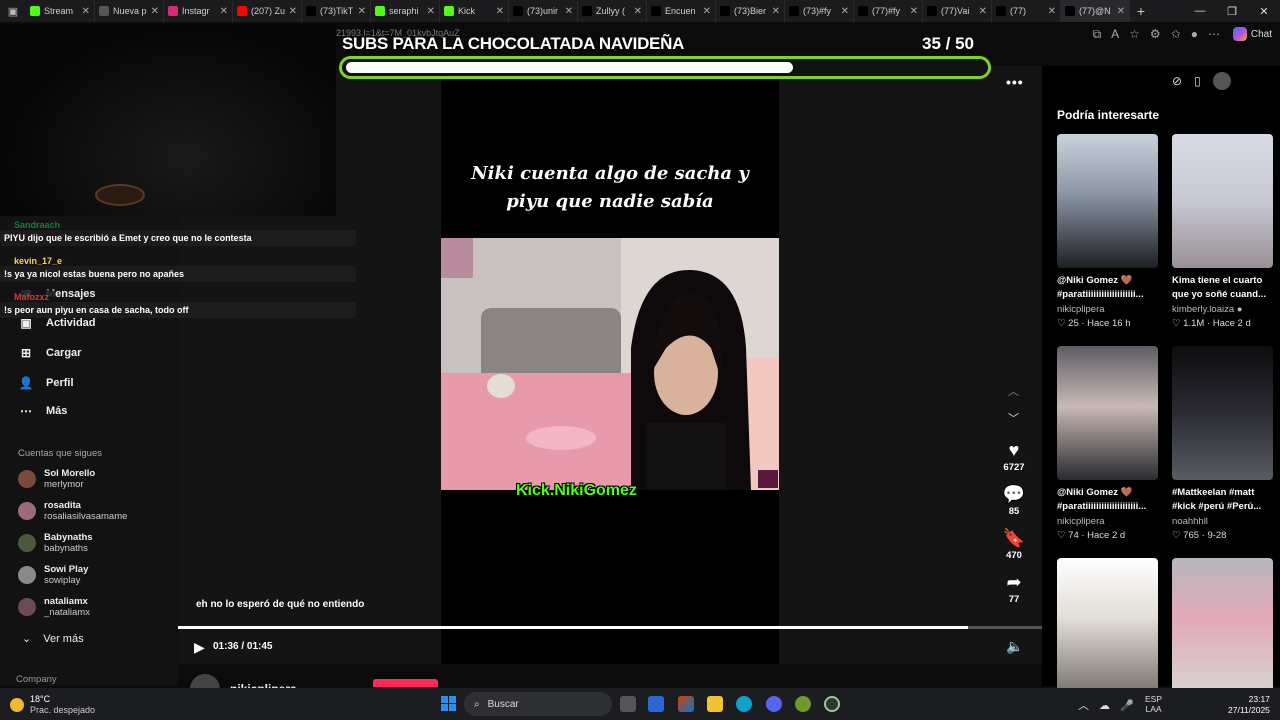  Describe the element at coordinates (42, 411) in the screenshot. I see `sidebar-item-5: ⋯ Más` at that location.